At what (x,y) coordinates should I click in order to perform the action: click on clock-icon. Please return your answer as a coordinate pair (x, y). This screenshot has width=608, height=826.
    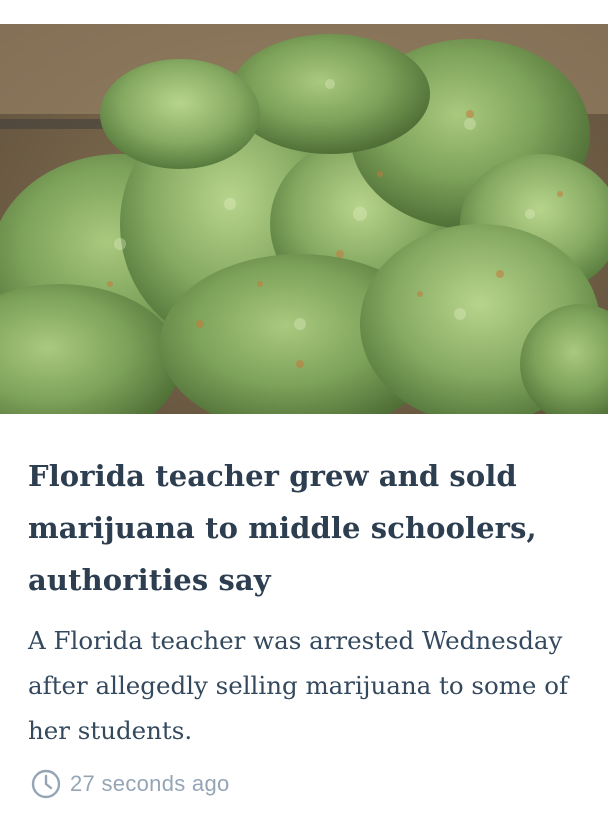
    Looking at the image, I should click on (46, 784).